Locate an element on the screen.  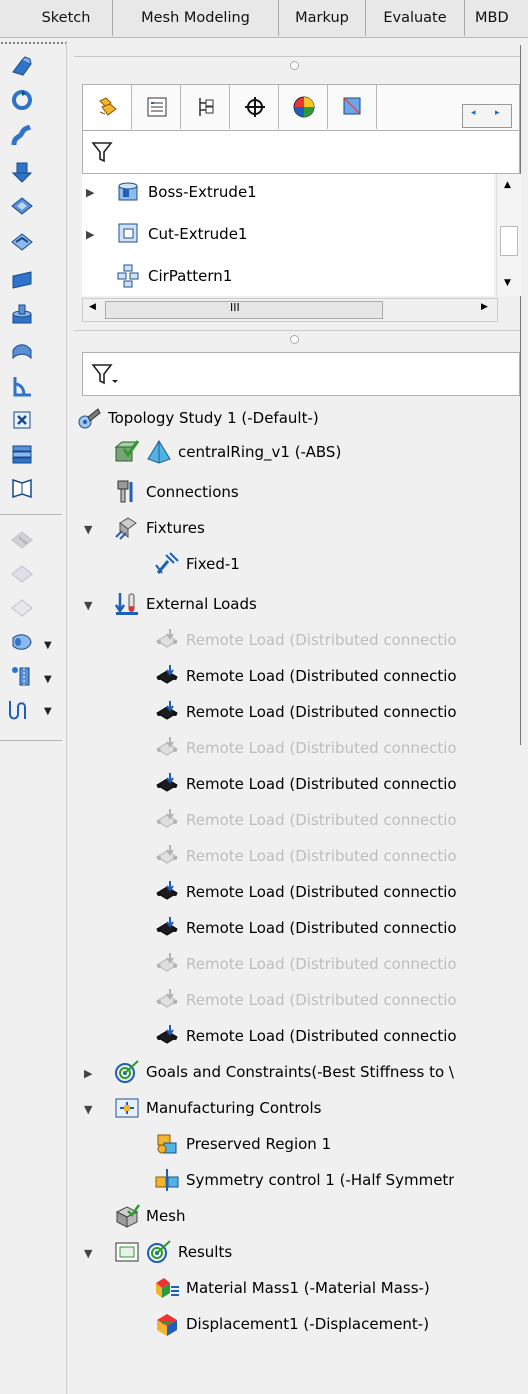
curves-dropdown-caret: ▼ is located at coordinates (48, 711).